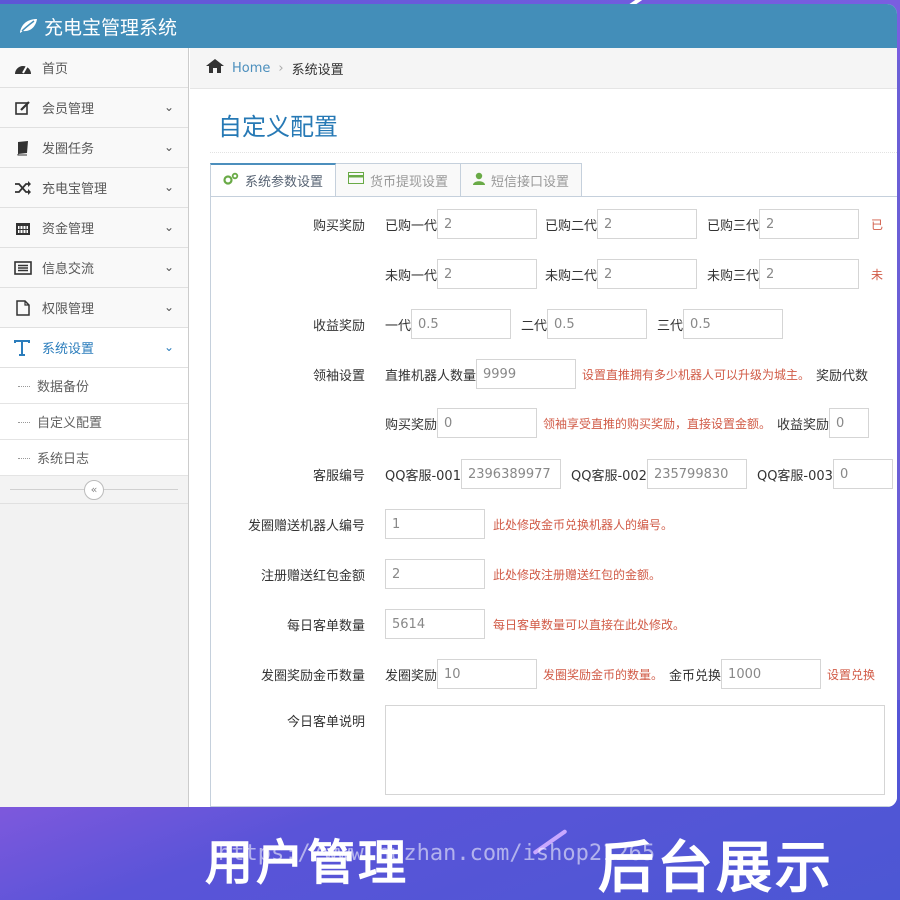  What do you see at coordinates (312, 676) in the screenshot?
I see `field-label: 发圈奖励金币数量` at bounding box center [312, 676].